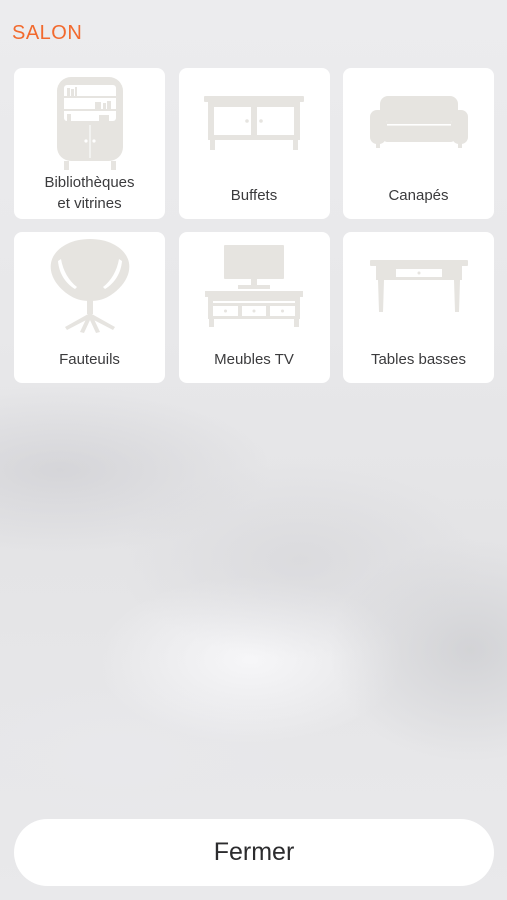 The height and width of the screenshot is (900, 507). Describe the element at coordinates (254, 195) in the screenshot. I see `category-label: Buffets` at that location.